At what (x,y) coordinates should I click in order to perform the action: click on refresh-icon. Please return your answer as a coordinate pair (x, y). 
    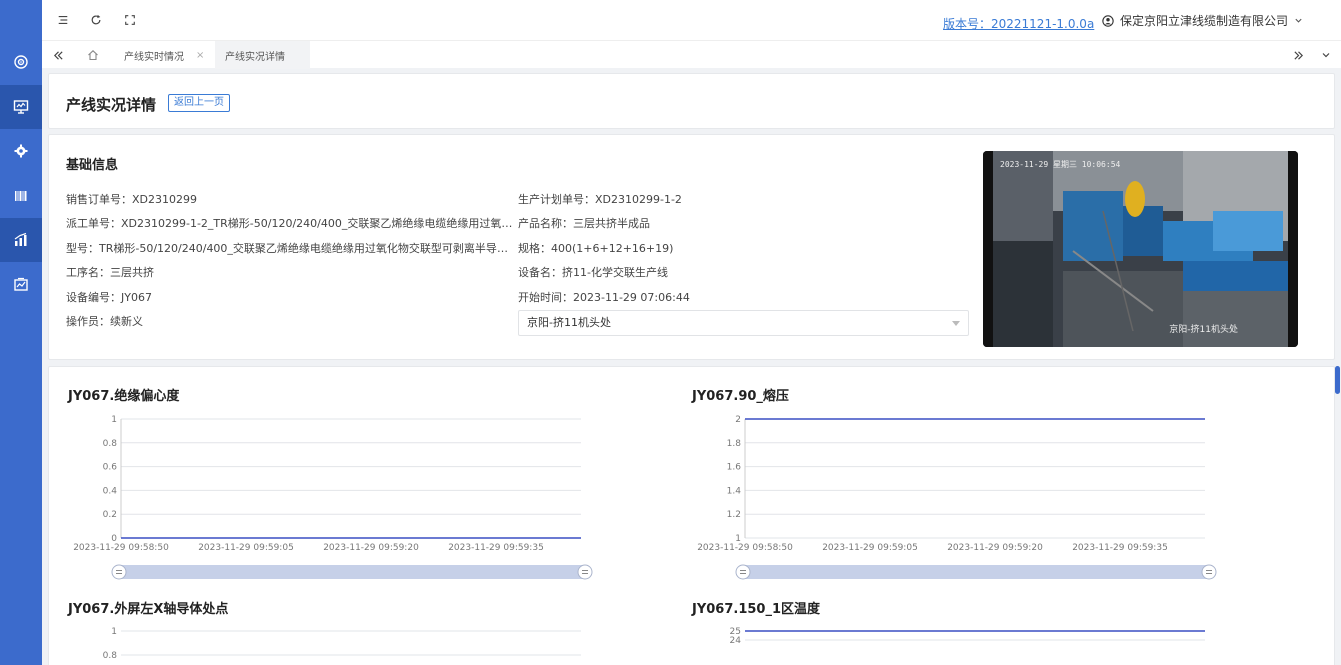
    Looking at the image, I should click on (96, 20).